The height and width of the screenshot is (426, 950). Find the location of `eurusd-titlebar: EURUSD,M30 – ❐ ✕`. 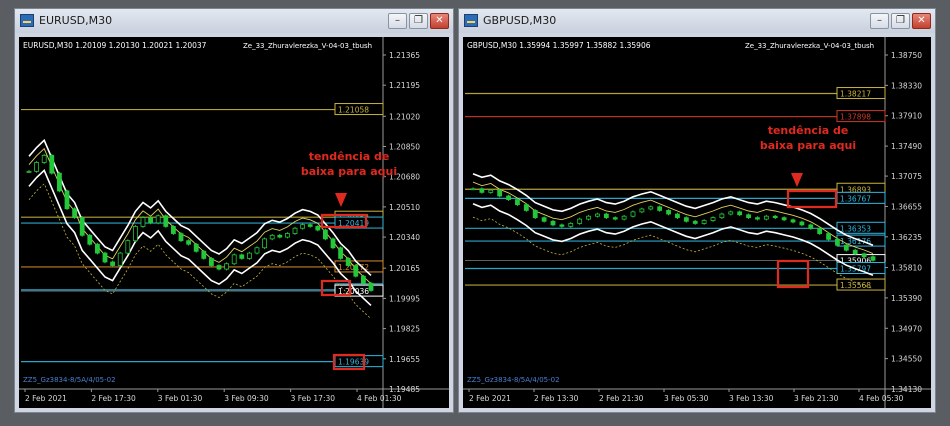

eurusd-titlebar: EURUSD,M30 – ❐ ✕ is located at coordinates (234, 21).